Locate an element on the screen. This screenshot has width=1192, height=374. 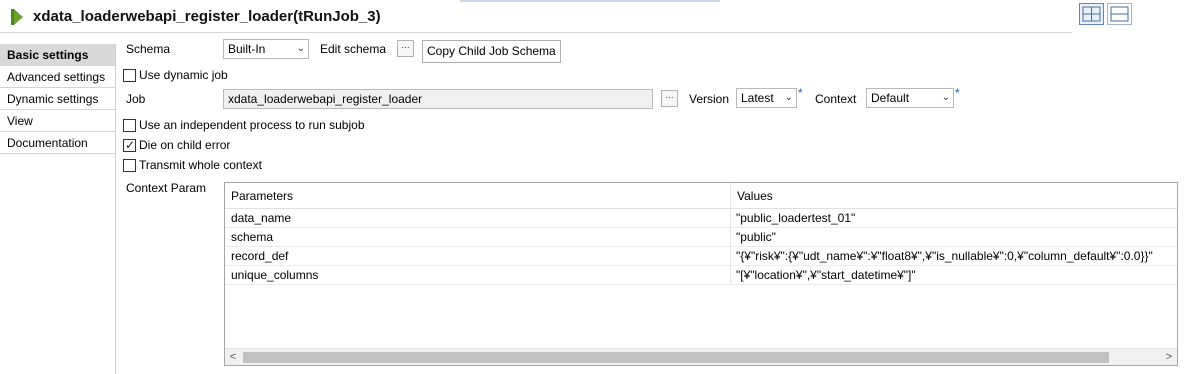
sidebar-item-dynamic-settings: Dynamic settings is located at coordinates (57, 99).